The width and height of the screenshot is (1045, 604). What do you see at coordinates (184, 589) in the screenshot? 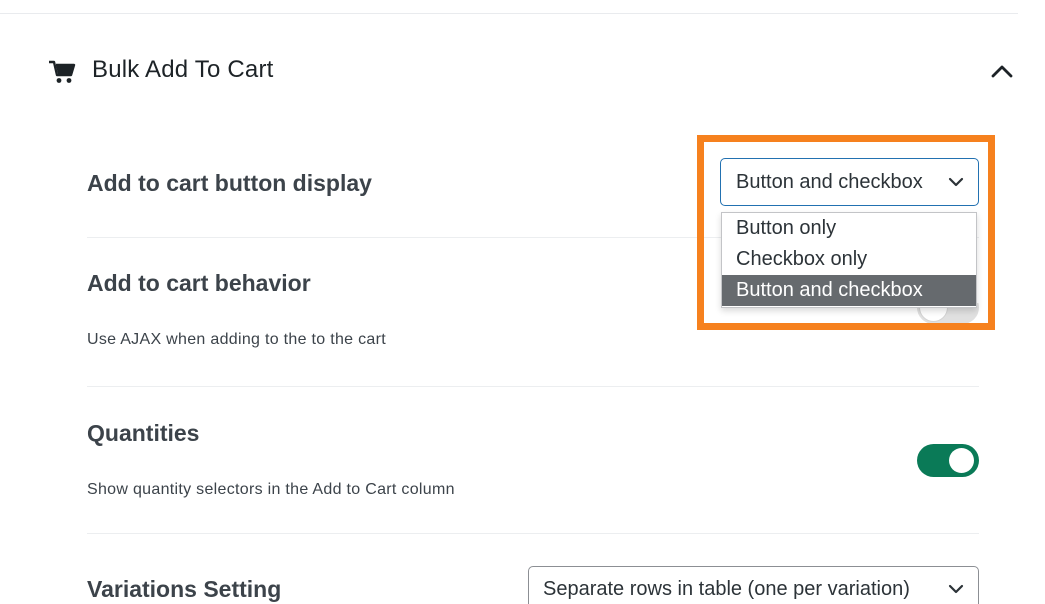
I see `variations-label: Variations Setting` at bounding box center [184, 589].